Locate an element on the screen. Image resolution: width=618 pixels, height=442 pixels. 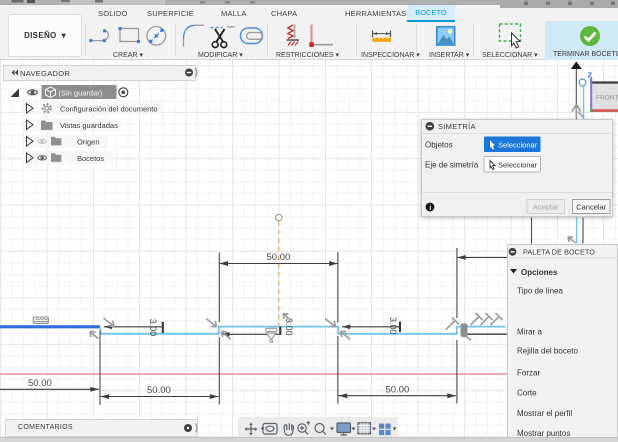
svg-text: PALETA DE BOCETO is located at coordinates (559, 252).